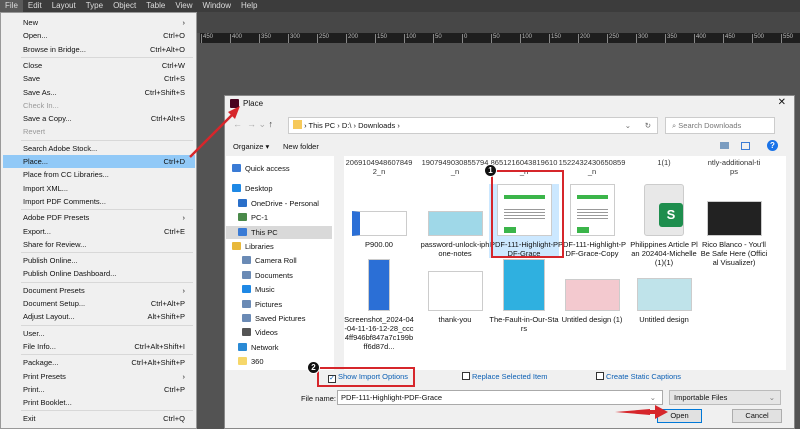  I want to click on arrow-to-dialog, so click(211, 136).